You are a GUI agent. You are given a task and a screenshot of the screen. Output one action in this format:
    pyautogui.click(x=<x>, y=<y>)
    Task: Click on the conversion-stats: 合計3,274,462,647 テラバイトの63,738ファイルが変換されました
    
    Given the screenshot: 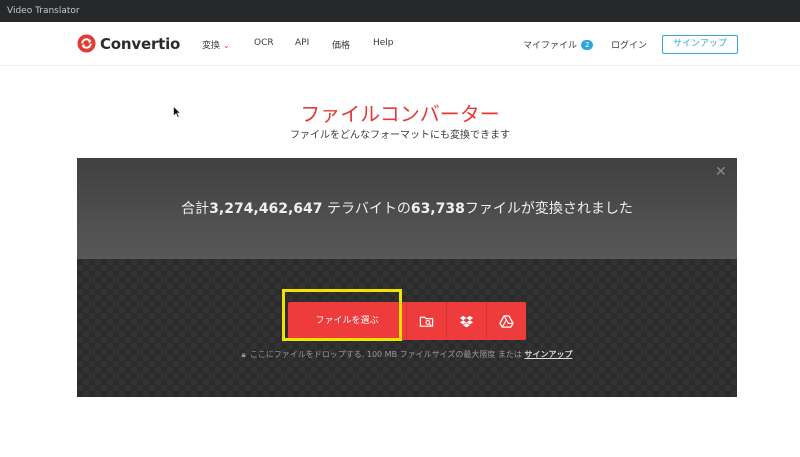 What is the action you would take?
    pyautogui.click(x=407, y=208)
    